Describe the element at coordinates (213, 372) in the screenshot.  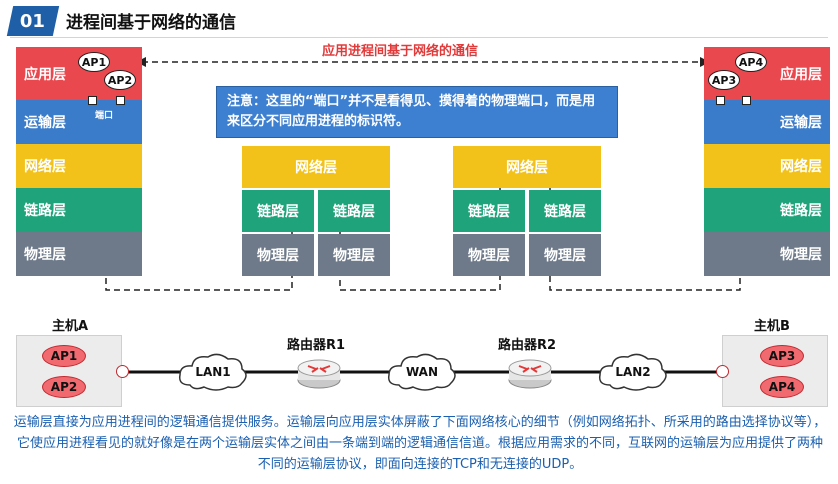
I see `lan1-label: LAN1` at that location.